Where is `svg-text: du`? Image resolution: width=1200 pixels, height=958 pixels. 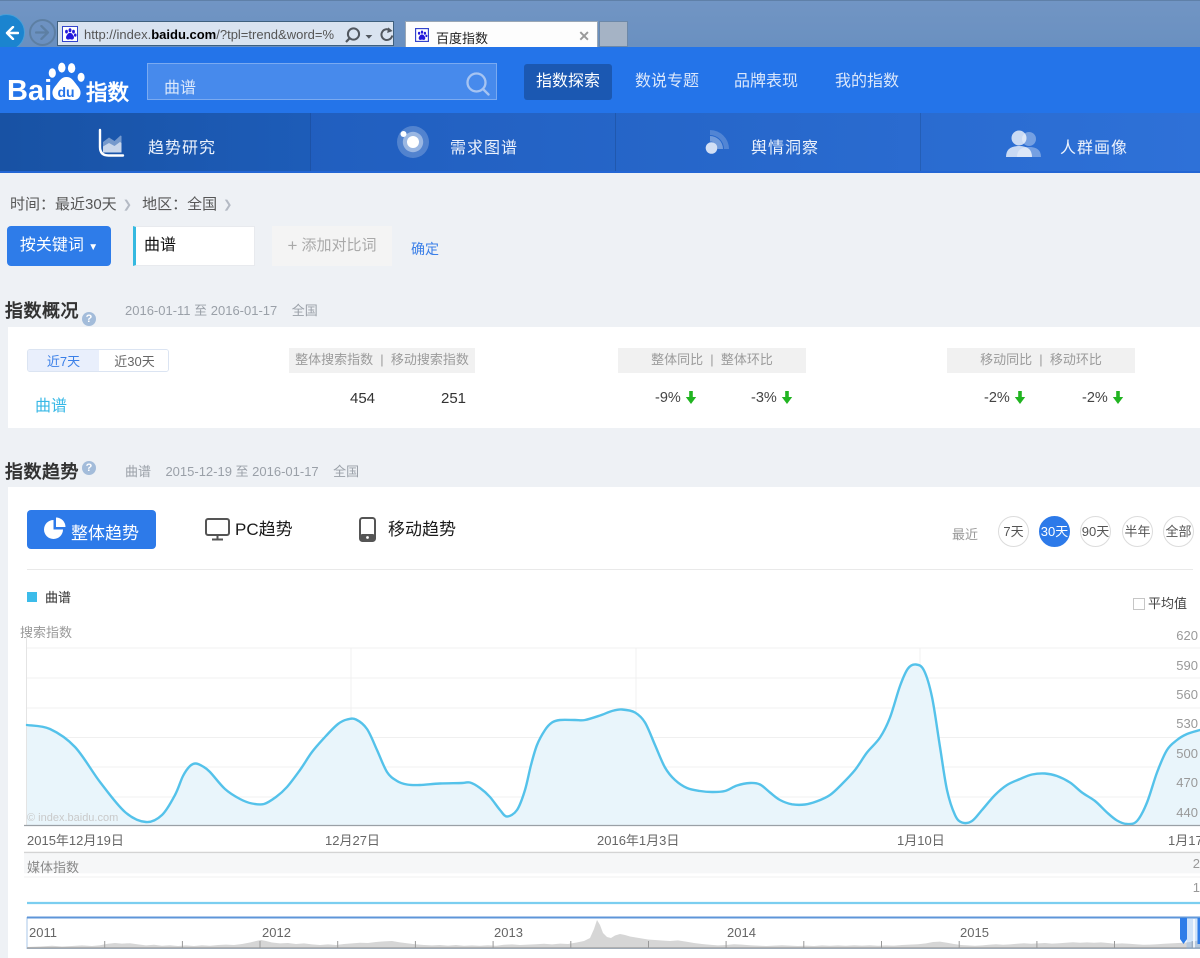 svg-text: du is located at coordinates (66, 92).